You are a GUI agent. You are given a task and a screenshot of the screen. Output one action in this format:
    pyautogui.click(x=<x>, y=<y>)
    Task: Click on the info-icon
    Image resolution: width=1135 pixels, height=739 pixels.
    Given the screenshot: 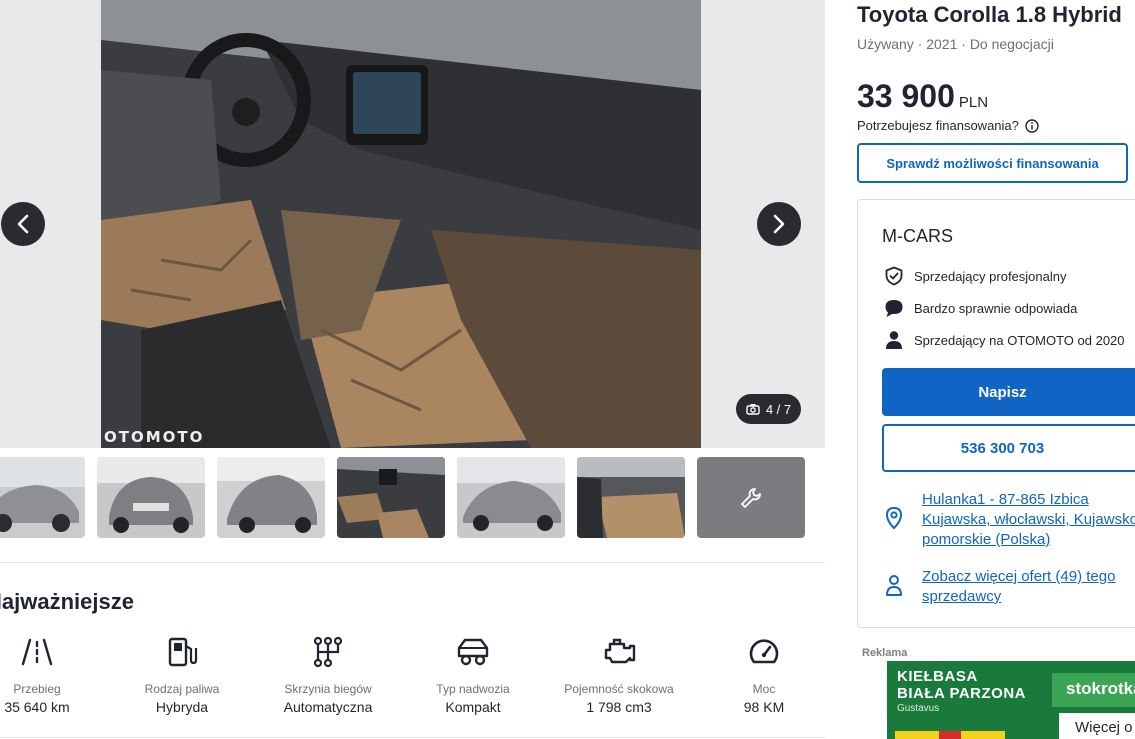 What is the action you would take?
    pyautogui.click(x=1032, y=125)
    